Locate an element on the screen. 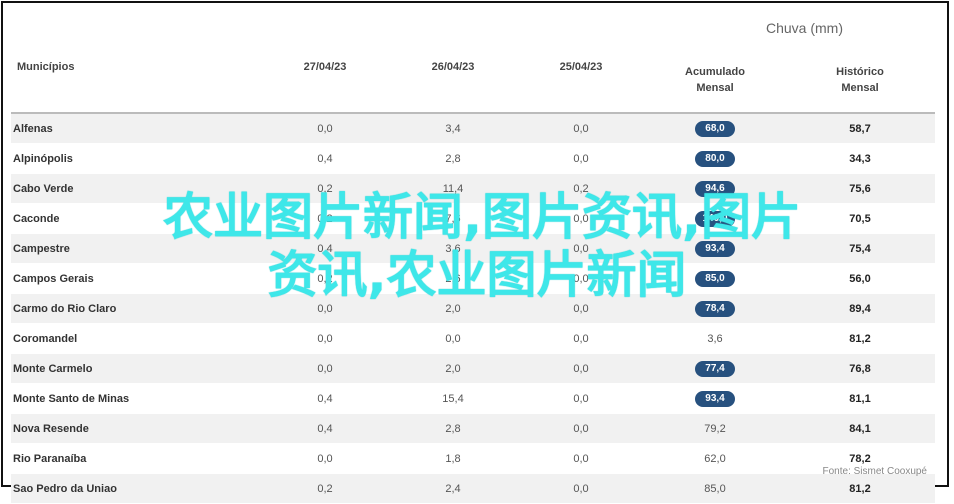 This screenshot has height=504, width=954. cell-historico: 70,5 is located at coordinates (860, 218).